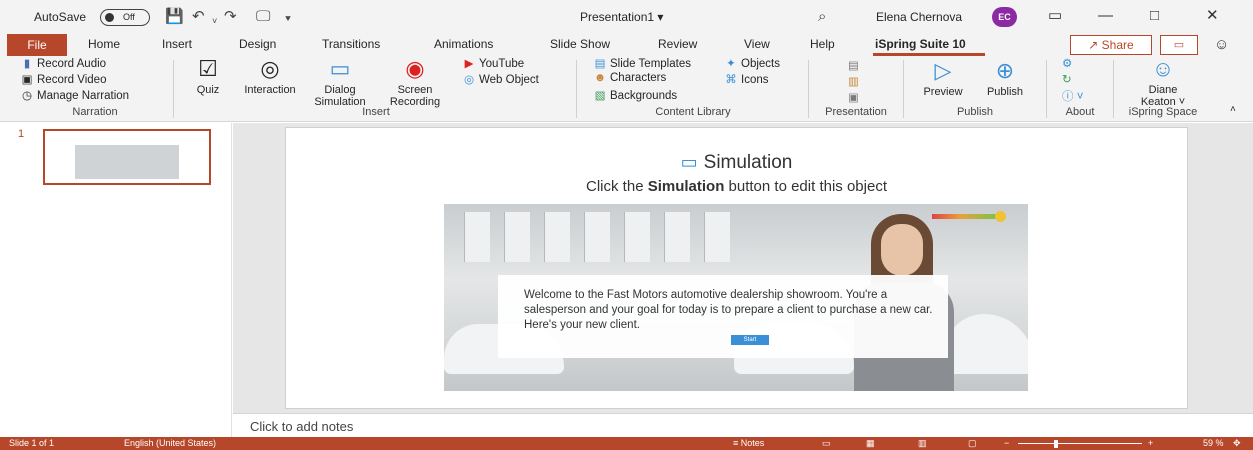  Describe the element at coordinates (1056, 444) in the screenshot. I see `zoom-slider-handle` at that location.